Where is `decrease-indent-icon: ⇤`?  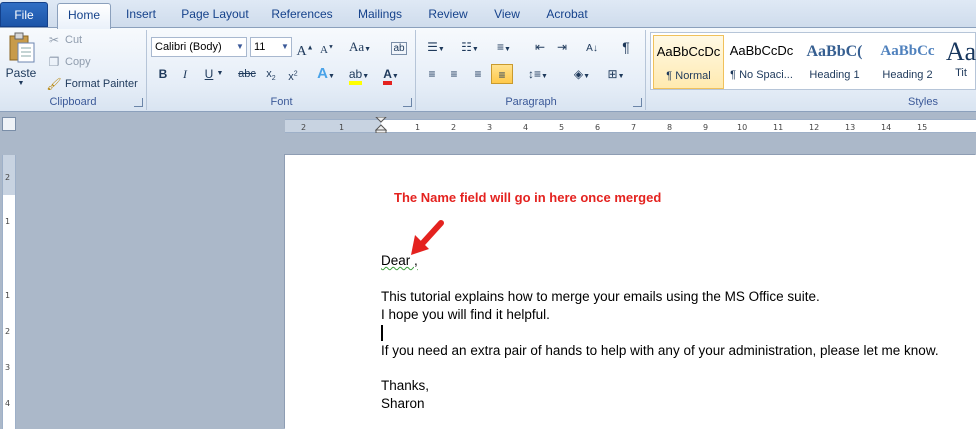 decrease-indent-icon: ⇤ is located at coordinates (540, 47).